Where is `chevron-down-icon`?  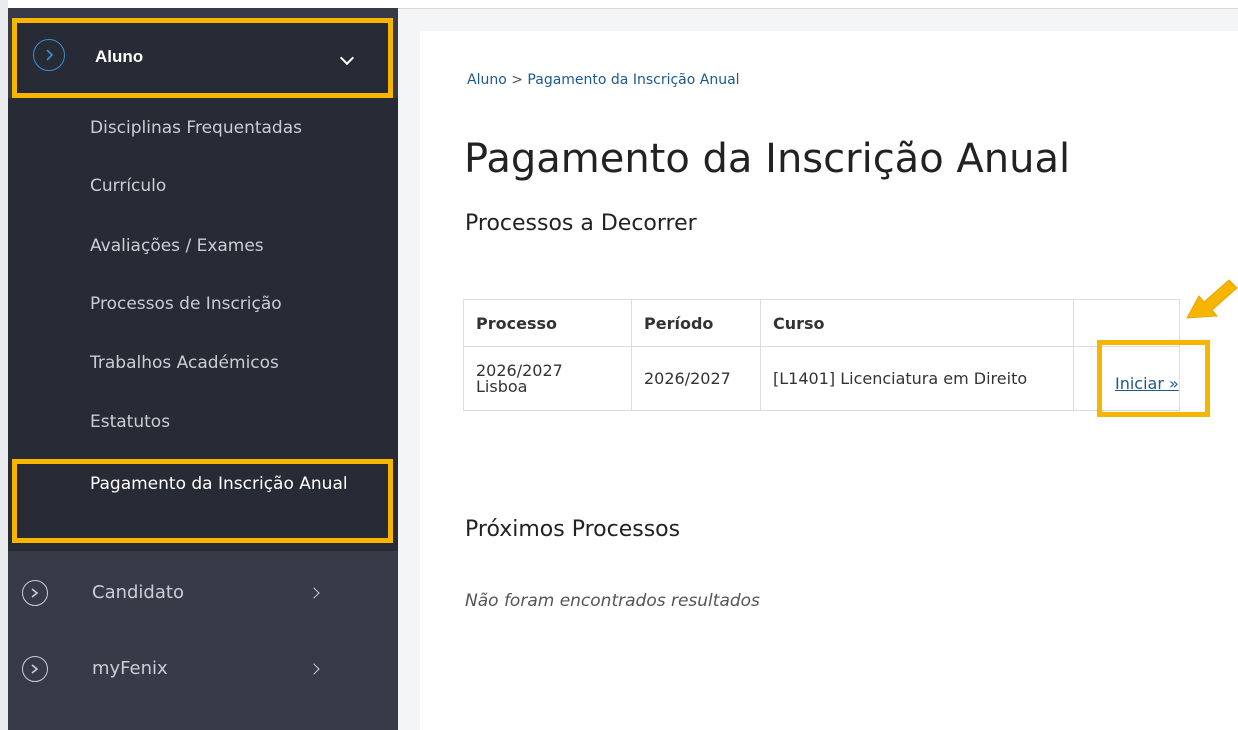 chevron-down-icon is located at coordinates (347, 58).